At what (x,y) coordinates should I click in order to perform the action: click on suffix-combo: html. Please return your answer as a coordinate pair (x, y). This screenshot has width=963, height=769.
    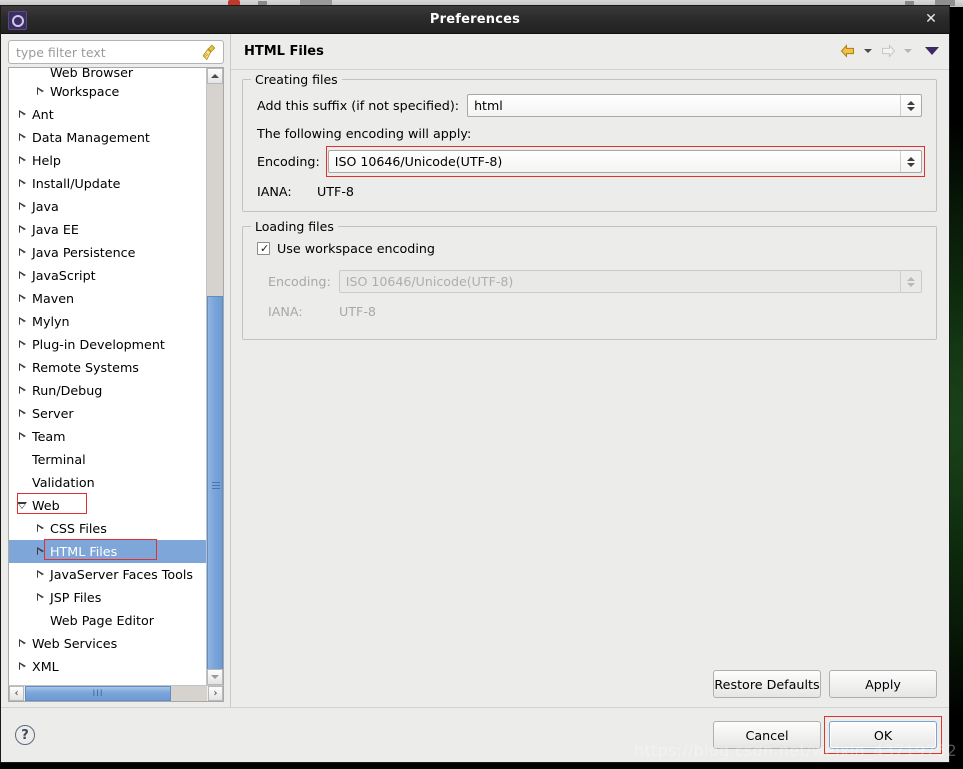
    Looking at the image, I should click on (694, 105).